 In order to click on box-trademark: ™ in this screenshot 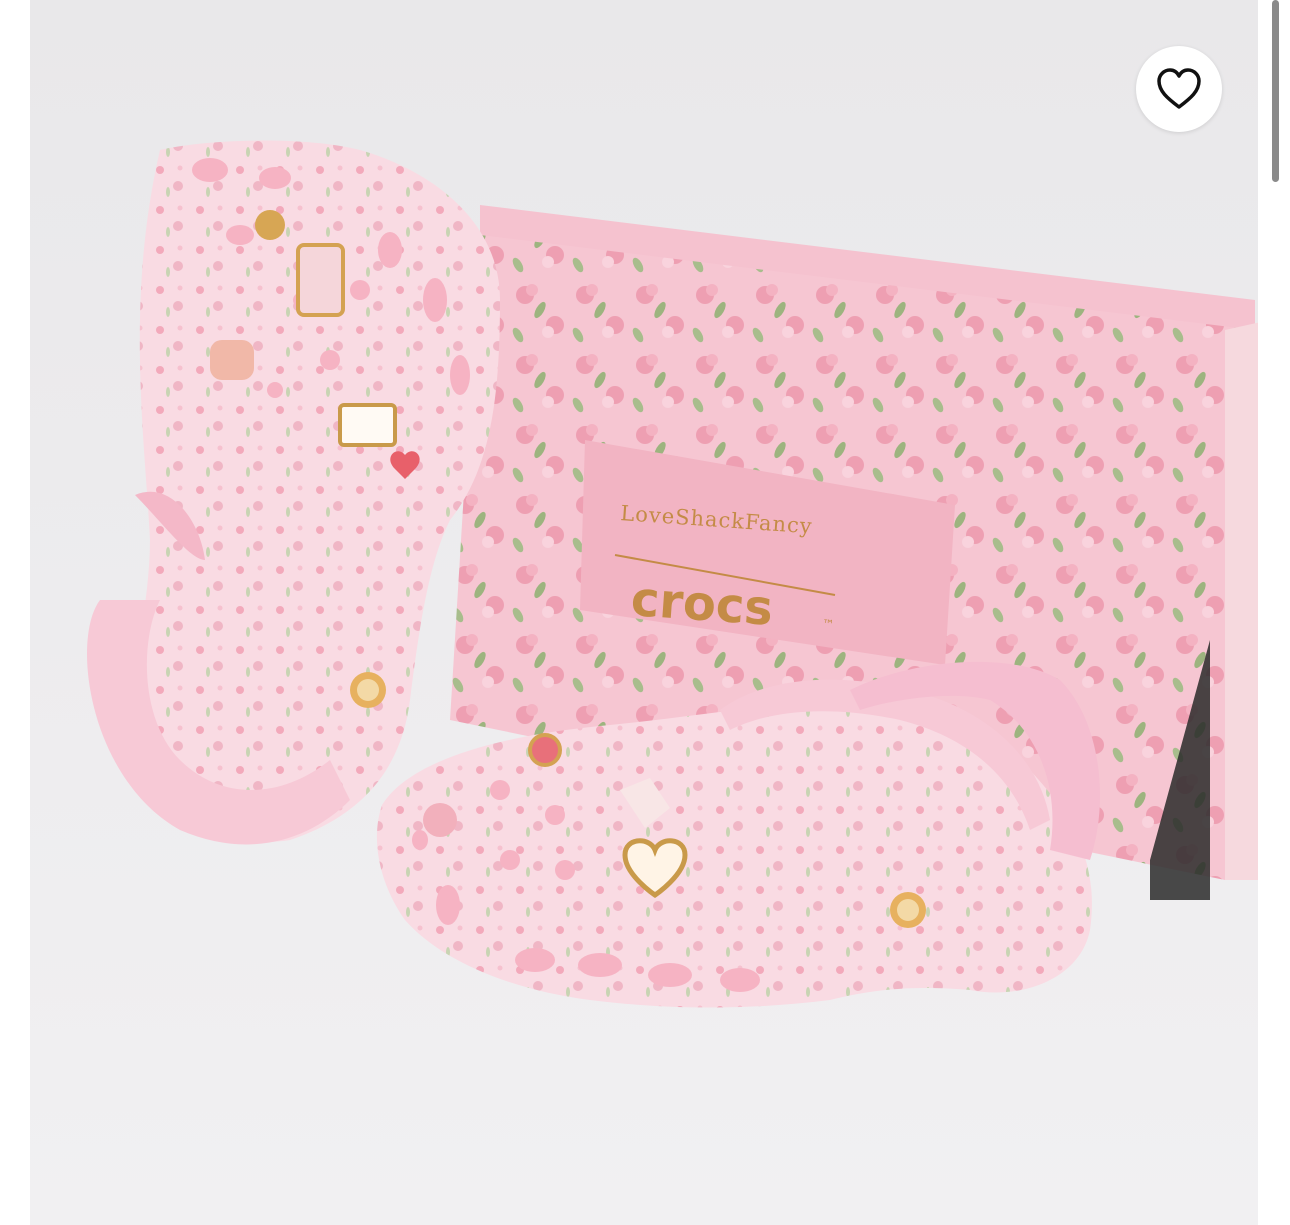, I will do `click(828, 624)`.